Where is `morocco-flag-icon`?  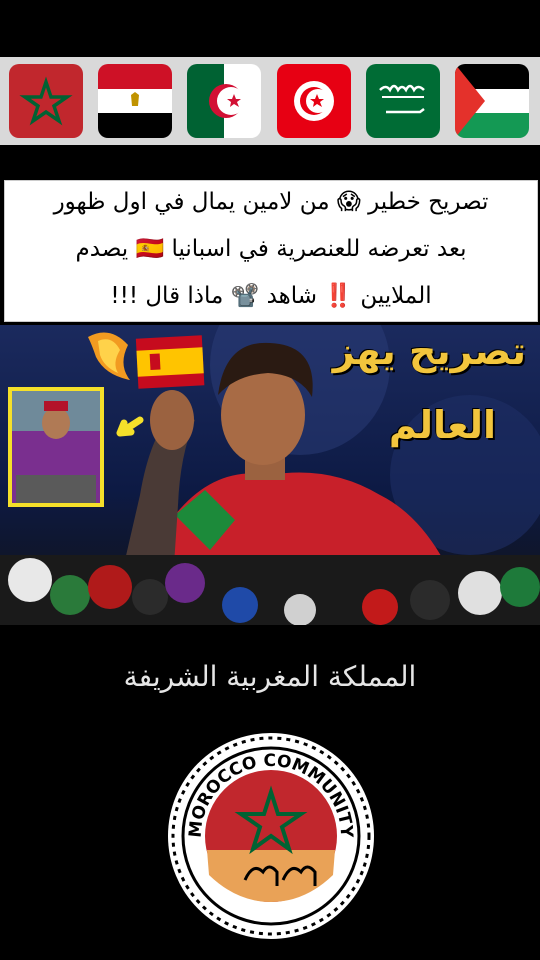
morocco-flag-icon is located at coordinates (46, 101).